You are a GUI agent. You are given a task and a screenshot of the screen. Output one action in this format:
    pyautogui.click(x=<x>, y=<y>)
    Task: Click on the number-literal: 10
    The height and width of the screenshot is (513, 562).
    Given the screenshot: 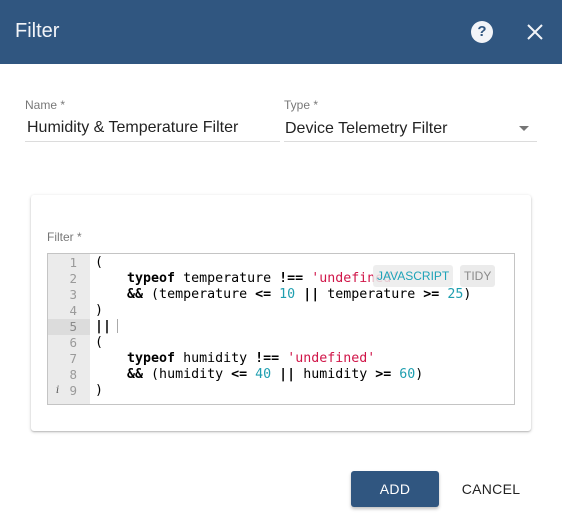 What is the action you would take?
    pyautogui.click(x=287, y=294)
    